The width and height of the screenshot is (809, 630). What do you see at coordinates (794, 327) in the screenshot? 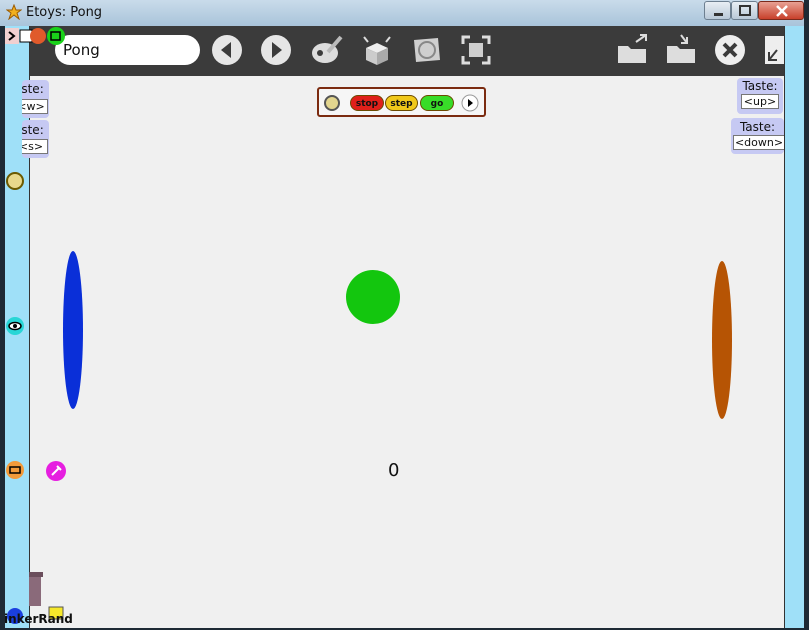
I see `right-flap` at bounding box center [794, 327].